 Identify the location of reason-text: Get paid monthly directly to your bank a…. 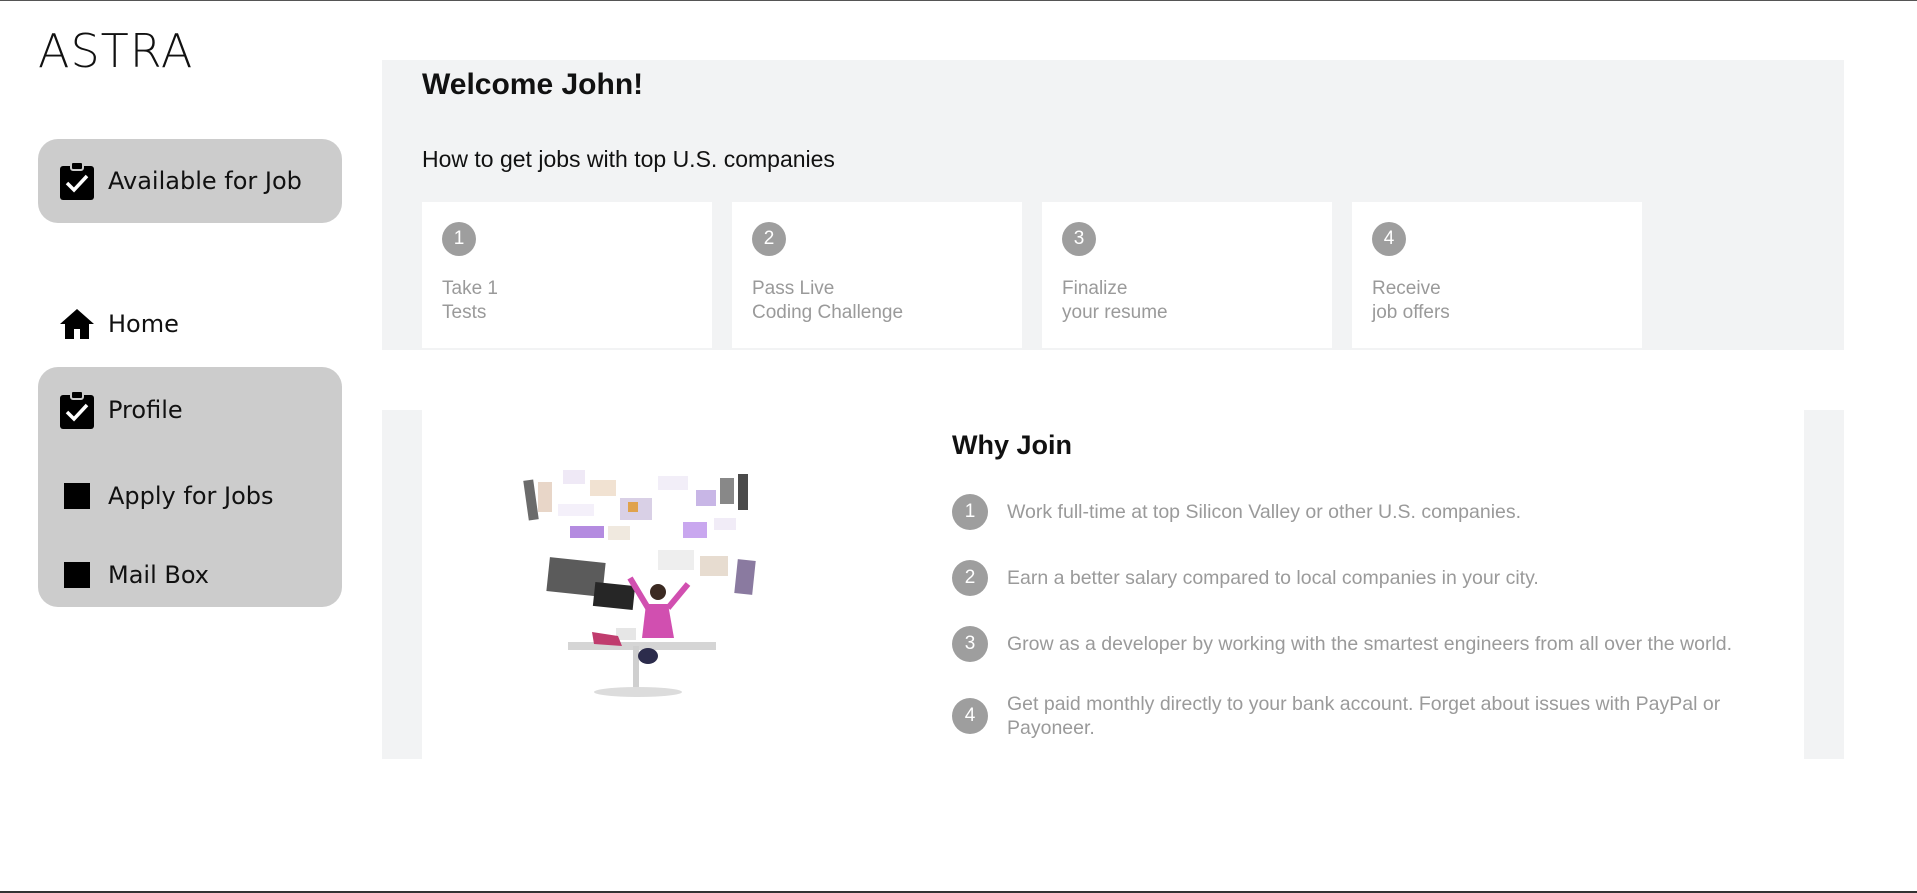
(1364, 716).